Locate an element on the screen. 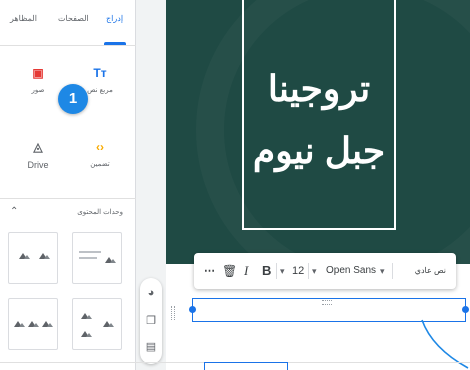 The image size is (470, 370). font-family-chevron-down-icon: ▾ is located at coordinates (314, 271).